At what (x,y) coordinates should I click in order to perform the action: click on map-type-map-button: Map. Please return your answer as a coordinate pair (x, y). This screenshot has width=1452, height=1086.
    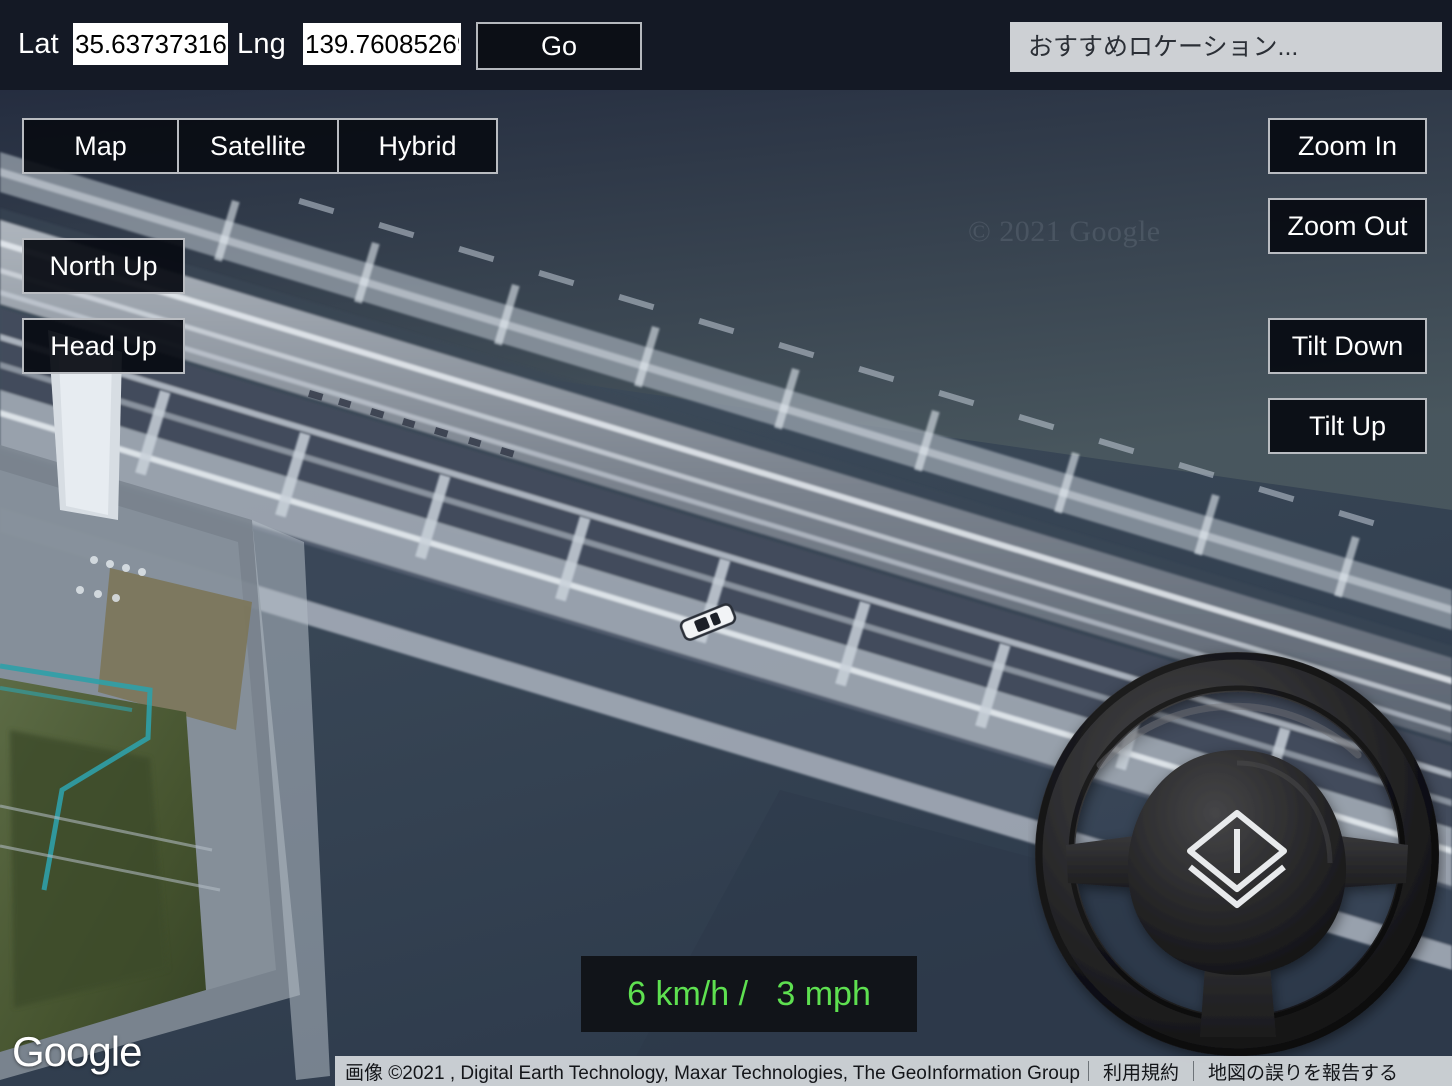
    Looking at the image, I should click on (100, 146).